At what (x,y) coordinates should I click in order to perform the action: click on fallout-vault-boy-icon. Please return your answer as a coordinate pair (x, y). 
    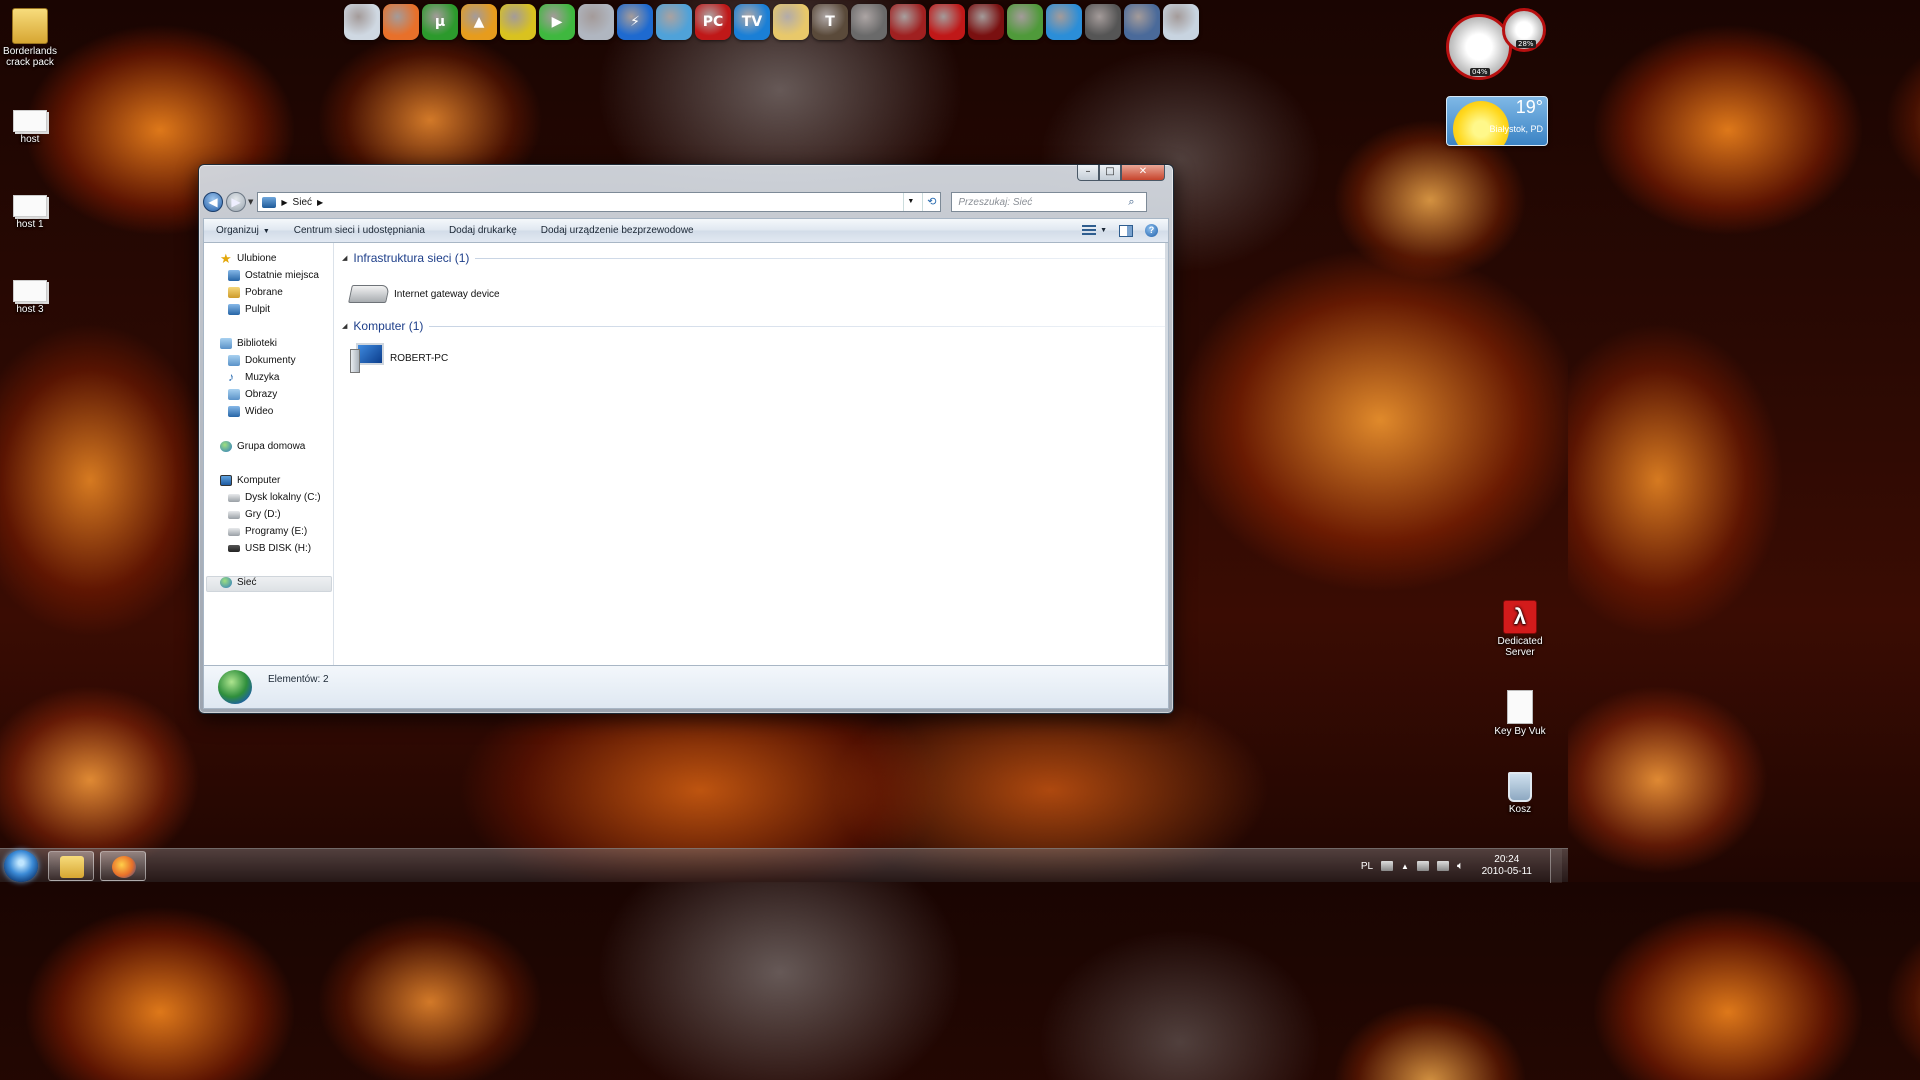
    Looking at the image, I should click on (791, 22).